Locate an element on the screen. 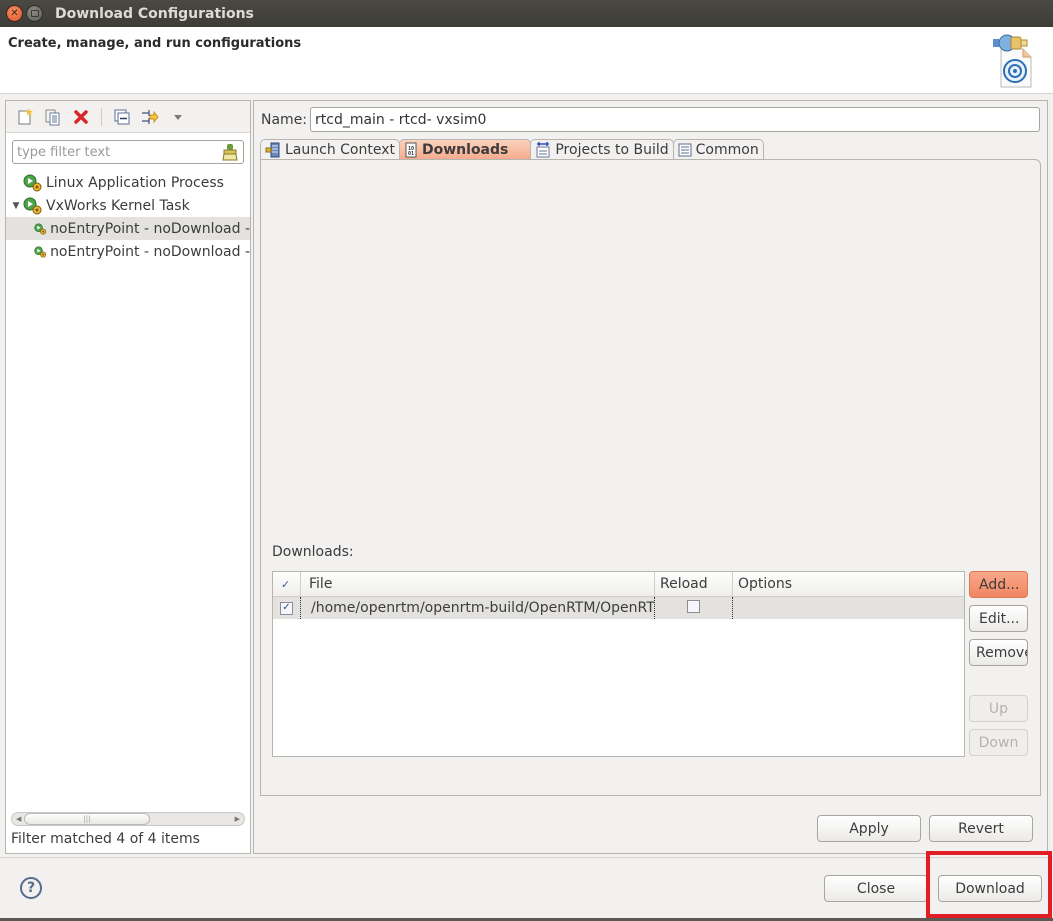 The width and height of the screenshot is (1053, 921). close-icon: ✕ is located at coordinates (14, 13).